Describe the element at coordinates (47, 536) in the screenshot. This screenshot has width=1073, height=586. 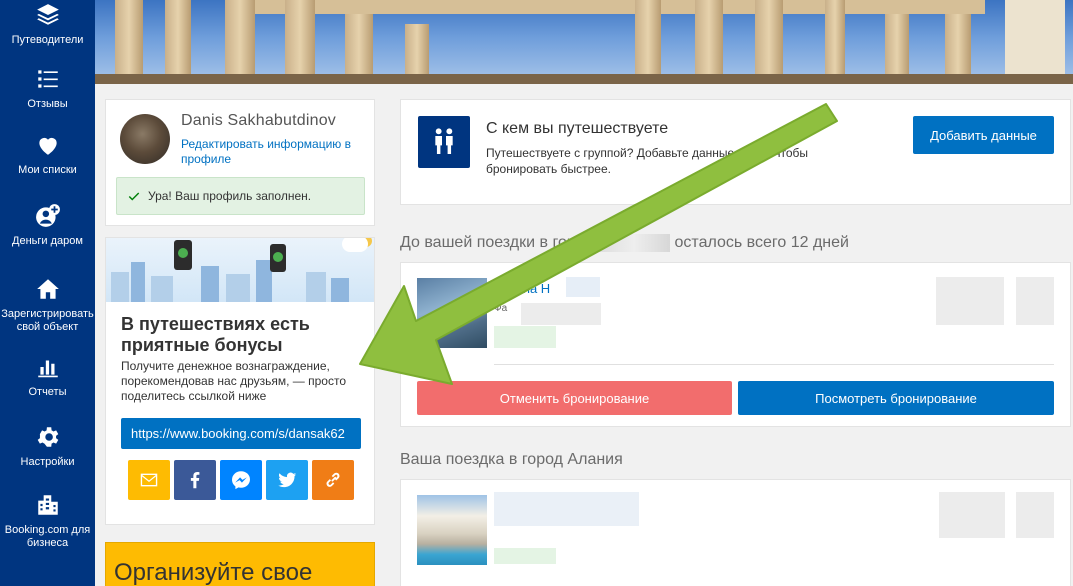
I see `sidebar-item-label: Booking.com для бизнеса` at that location.